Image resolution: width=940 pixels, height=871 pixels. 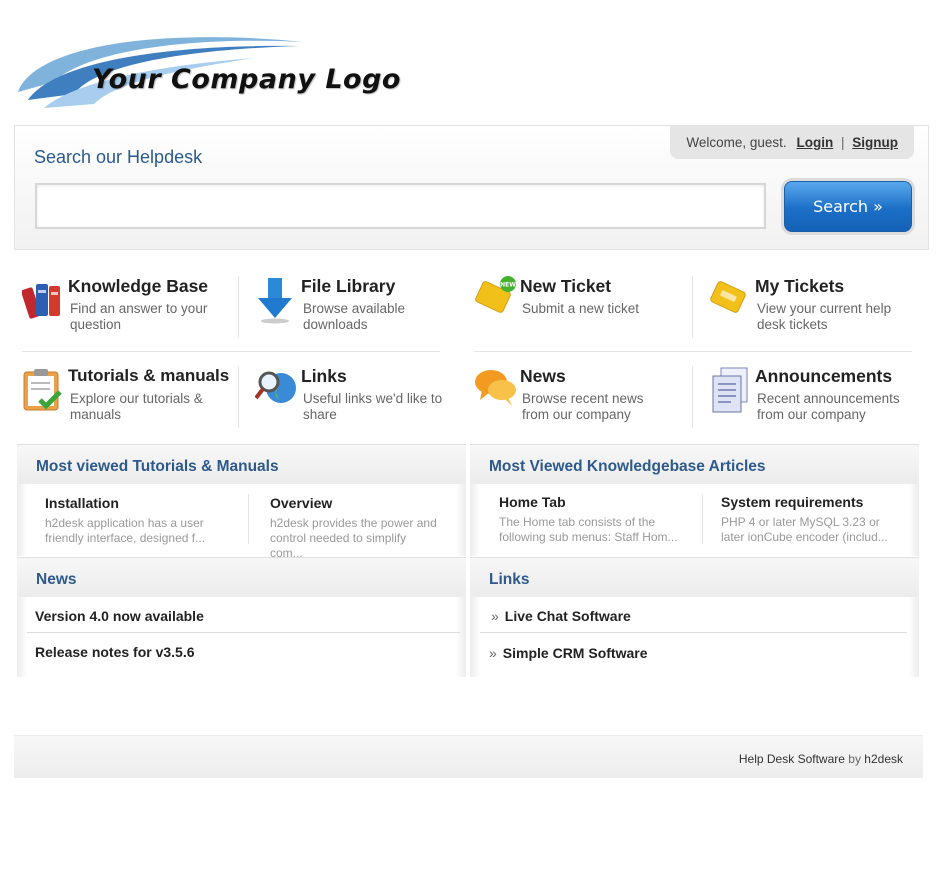 I want to click on footer-credit: Help Desk Software by h2desk, so click(x=821, y=759).